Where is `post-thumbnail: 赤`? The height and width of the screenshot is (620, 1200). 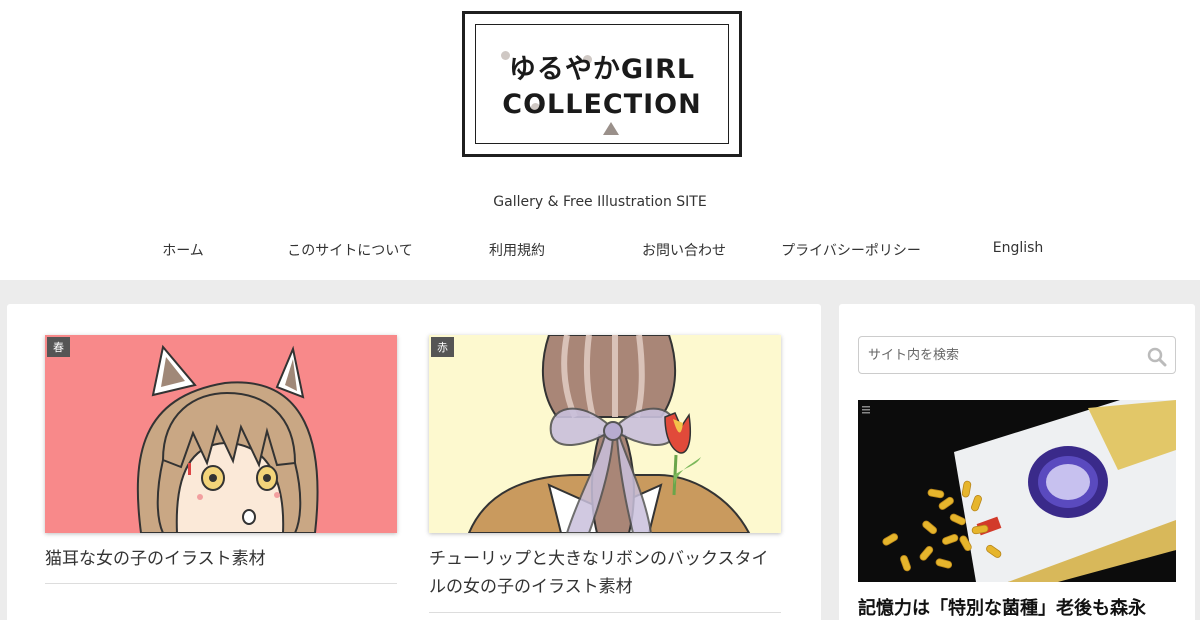 post-thumbnail: 赤 is located at coordinates (605, 434).